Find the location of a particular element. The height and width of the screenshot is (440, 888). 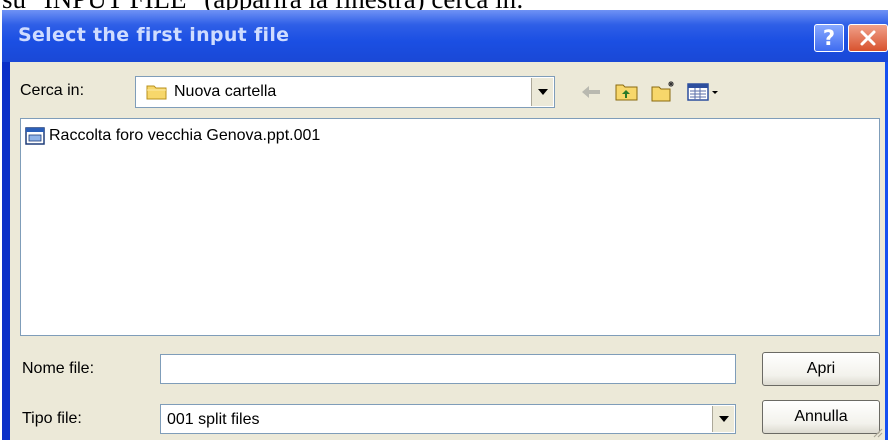

look-in-value: Nuova cartella is located at coordinates (225, 91).